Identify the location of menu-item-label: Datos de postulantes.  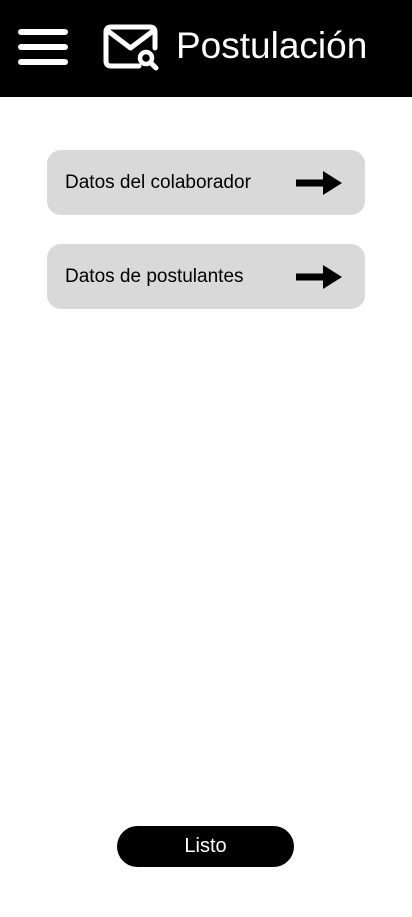
(154, 276).